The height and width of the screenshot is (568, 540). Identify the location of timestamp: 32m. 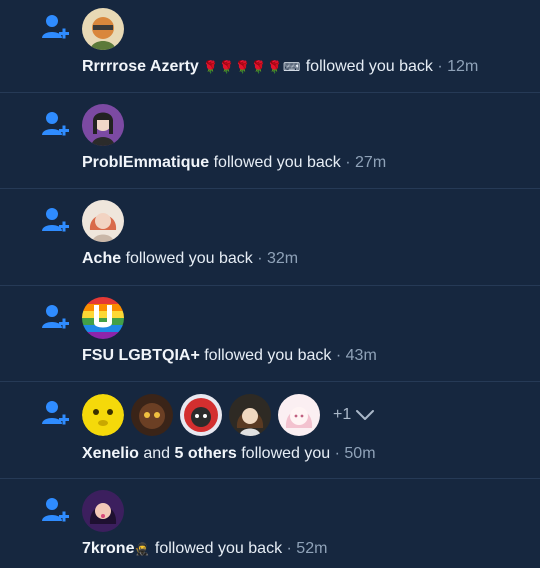
(282, 258).